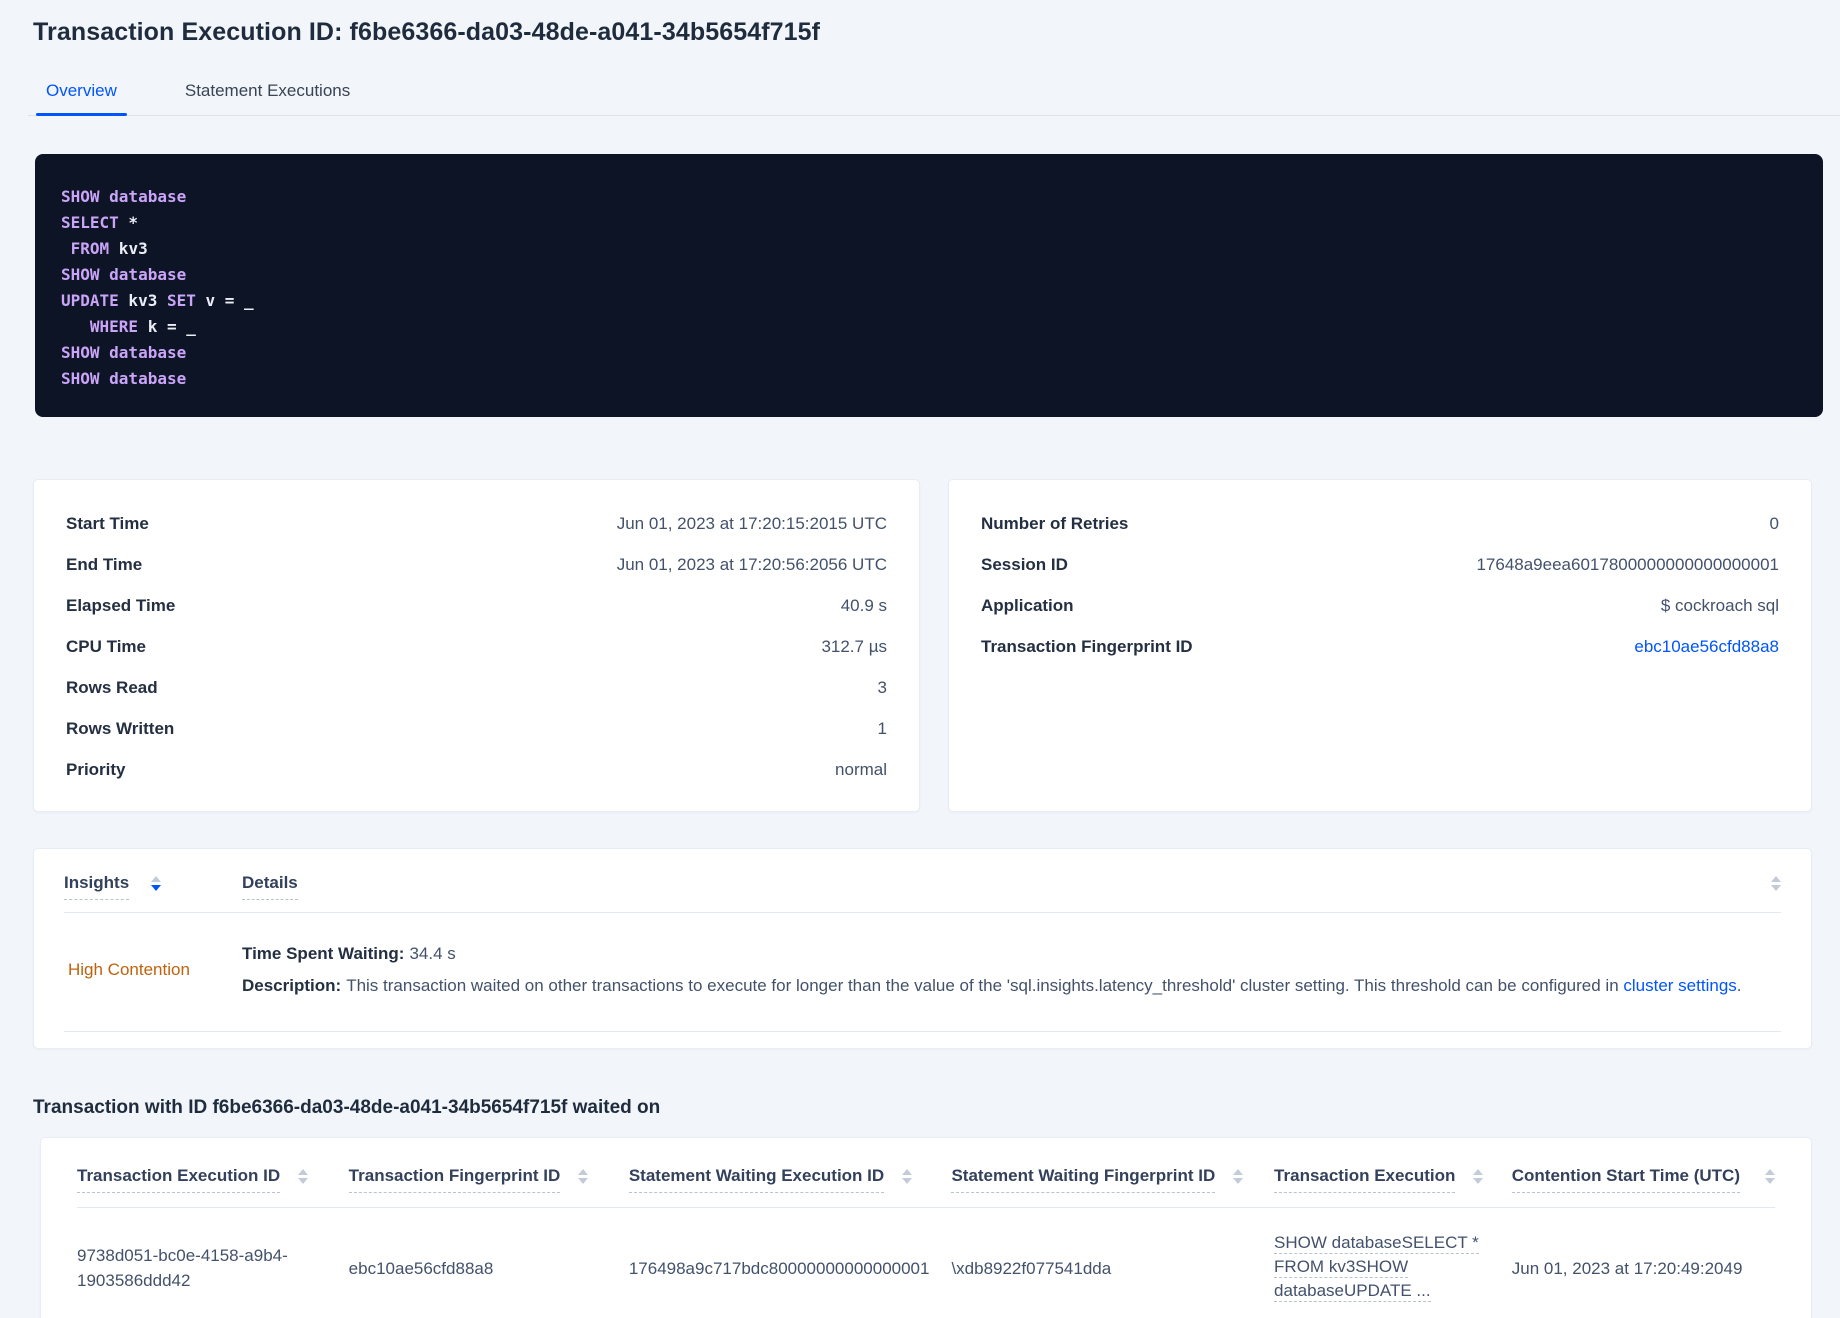  I want to click on cell-contention-start-time: Jun 01, 2023 at 17:20:49:2049, so click(1627, 1268).